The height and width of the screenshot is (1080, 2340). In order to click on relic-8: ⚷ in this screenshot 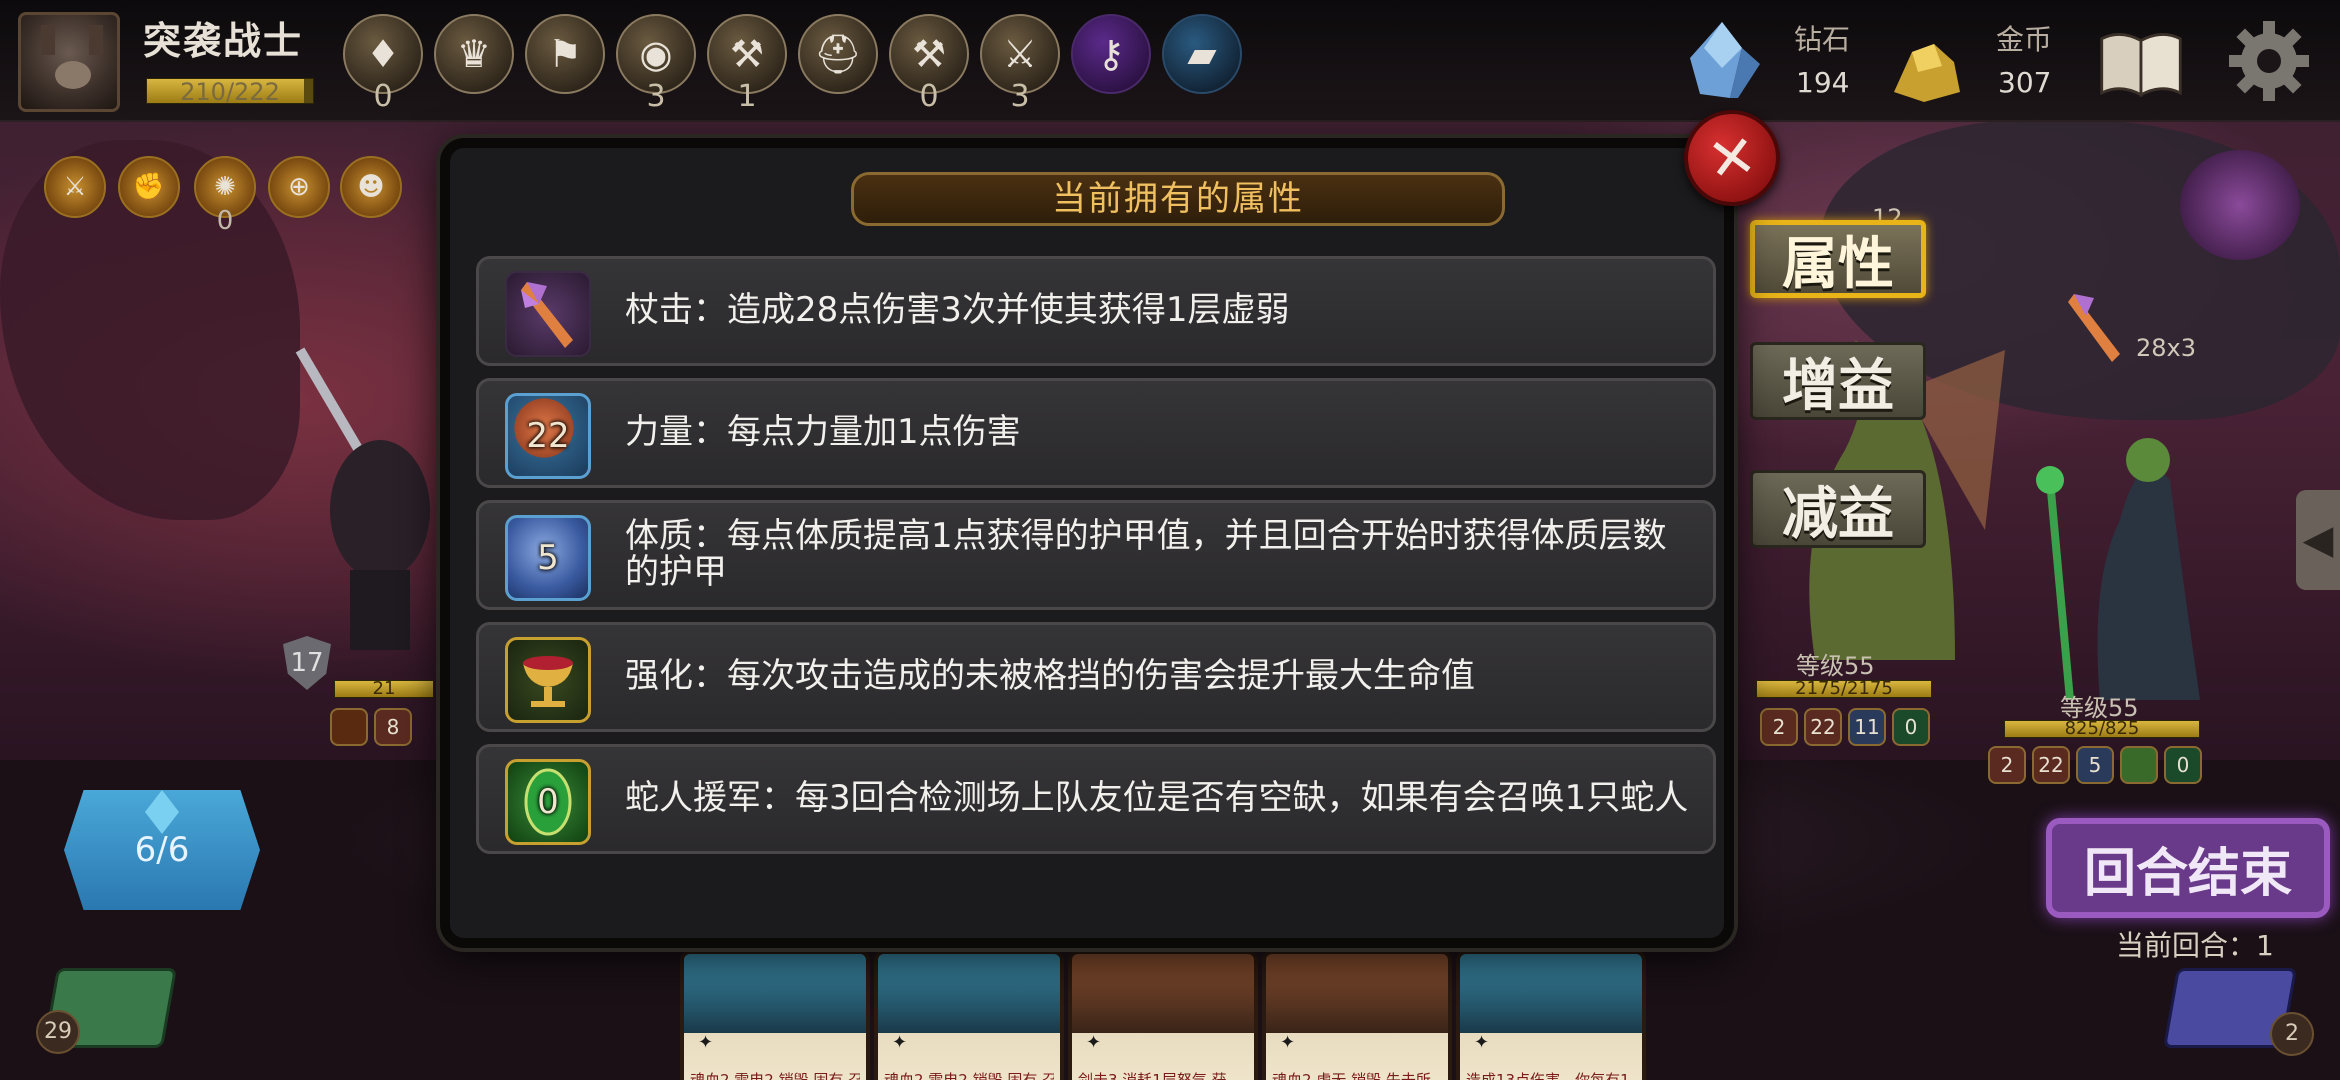, I will do `click(1111, 54)`.